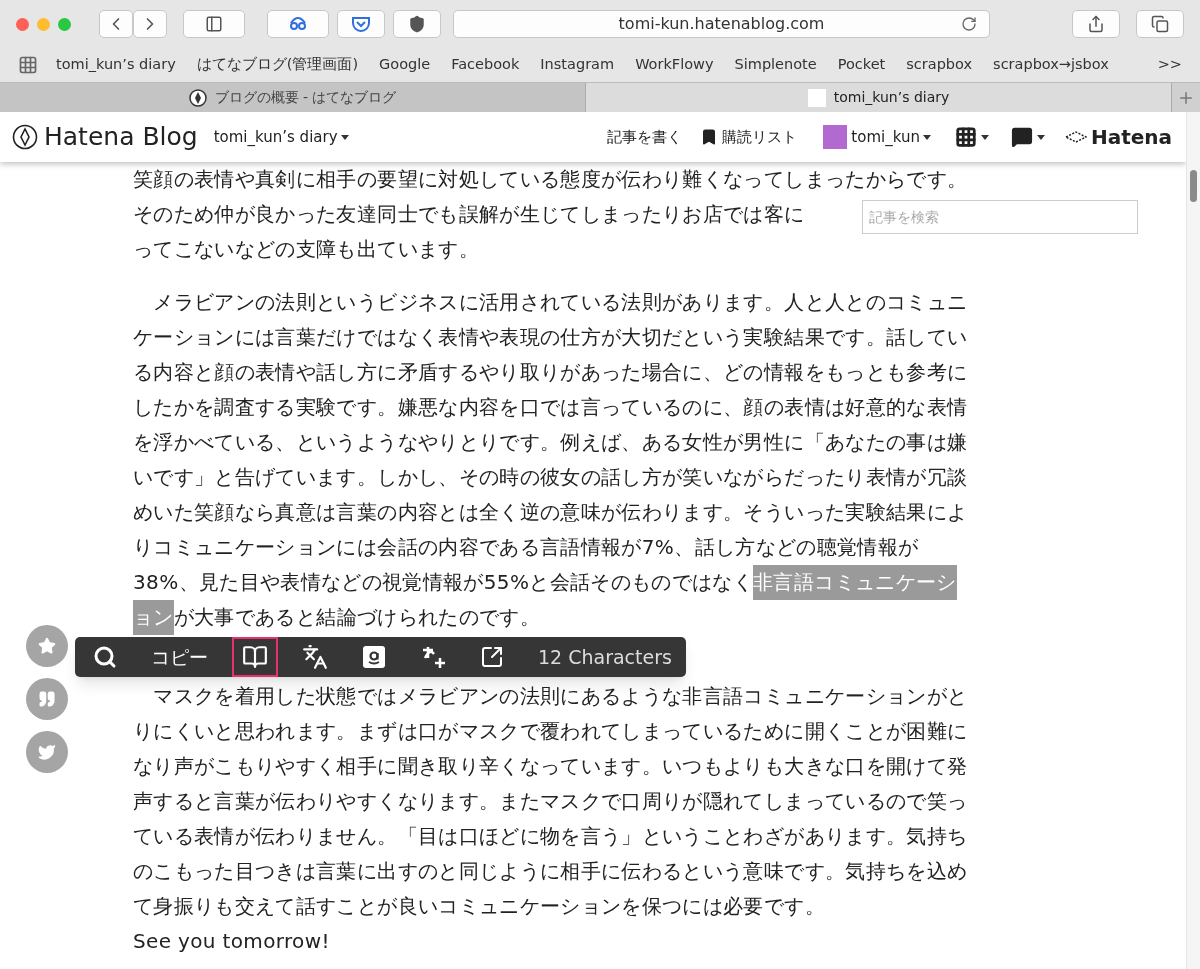  What do you see at coordinates (879, 97) in the screenshot?
I see `browser-tab: tomi_kun’s diary` at bounding box center [879, 97].